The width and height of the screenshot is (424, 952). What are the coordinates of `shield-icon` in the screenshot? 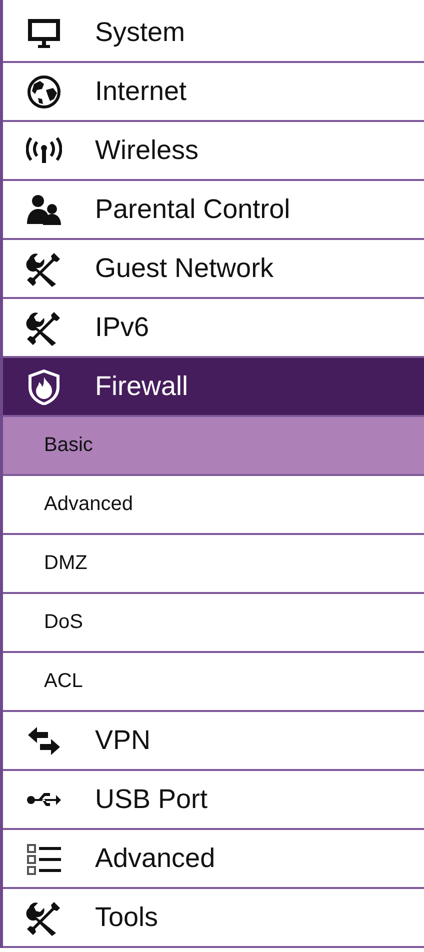 It's located at (44, 386).